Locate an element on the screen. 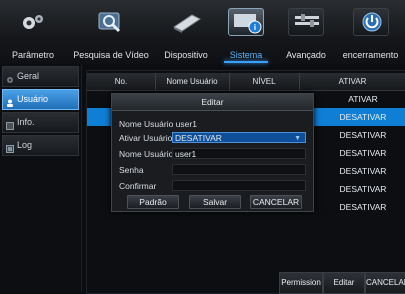  tab-label: encerramento is located at coordinates (370, 55).